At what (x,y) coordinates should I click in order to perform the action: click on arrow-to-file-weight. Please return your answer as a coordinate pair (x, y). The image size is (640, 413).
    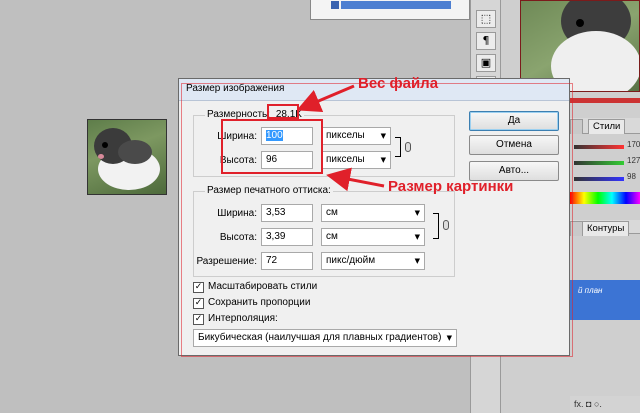
    Looking at the image, I should click on (325, 98).